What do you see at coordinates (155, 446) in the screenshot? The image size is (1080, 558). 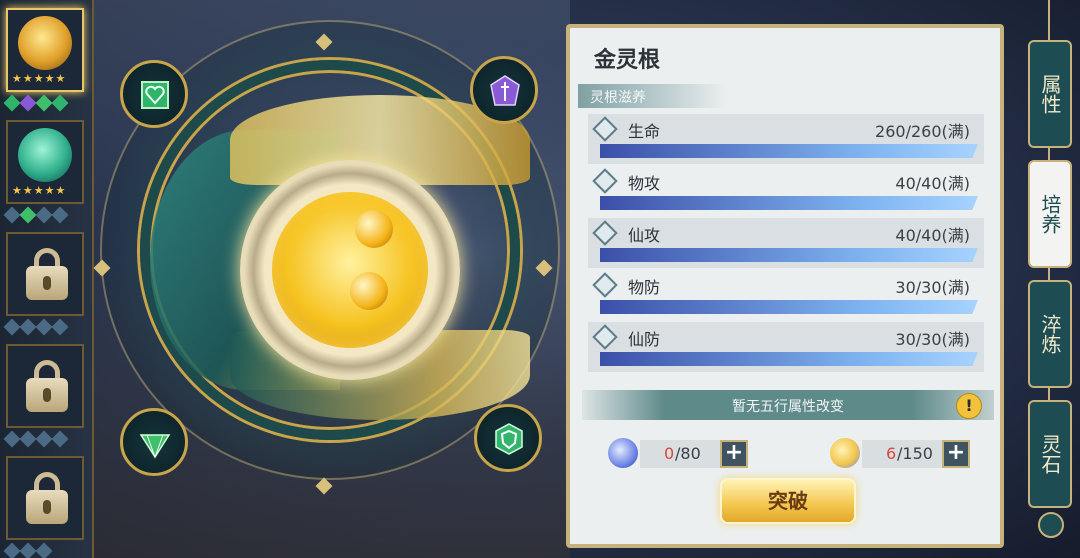 I see `green-crystal-icon` at bounding box center [155, 446].